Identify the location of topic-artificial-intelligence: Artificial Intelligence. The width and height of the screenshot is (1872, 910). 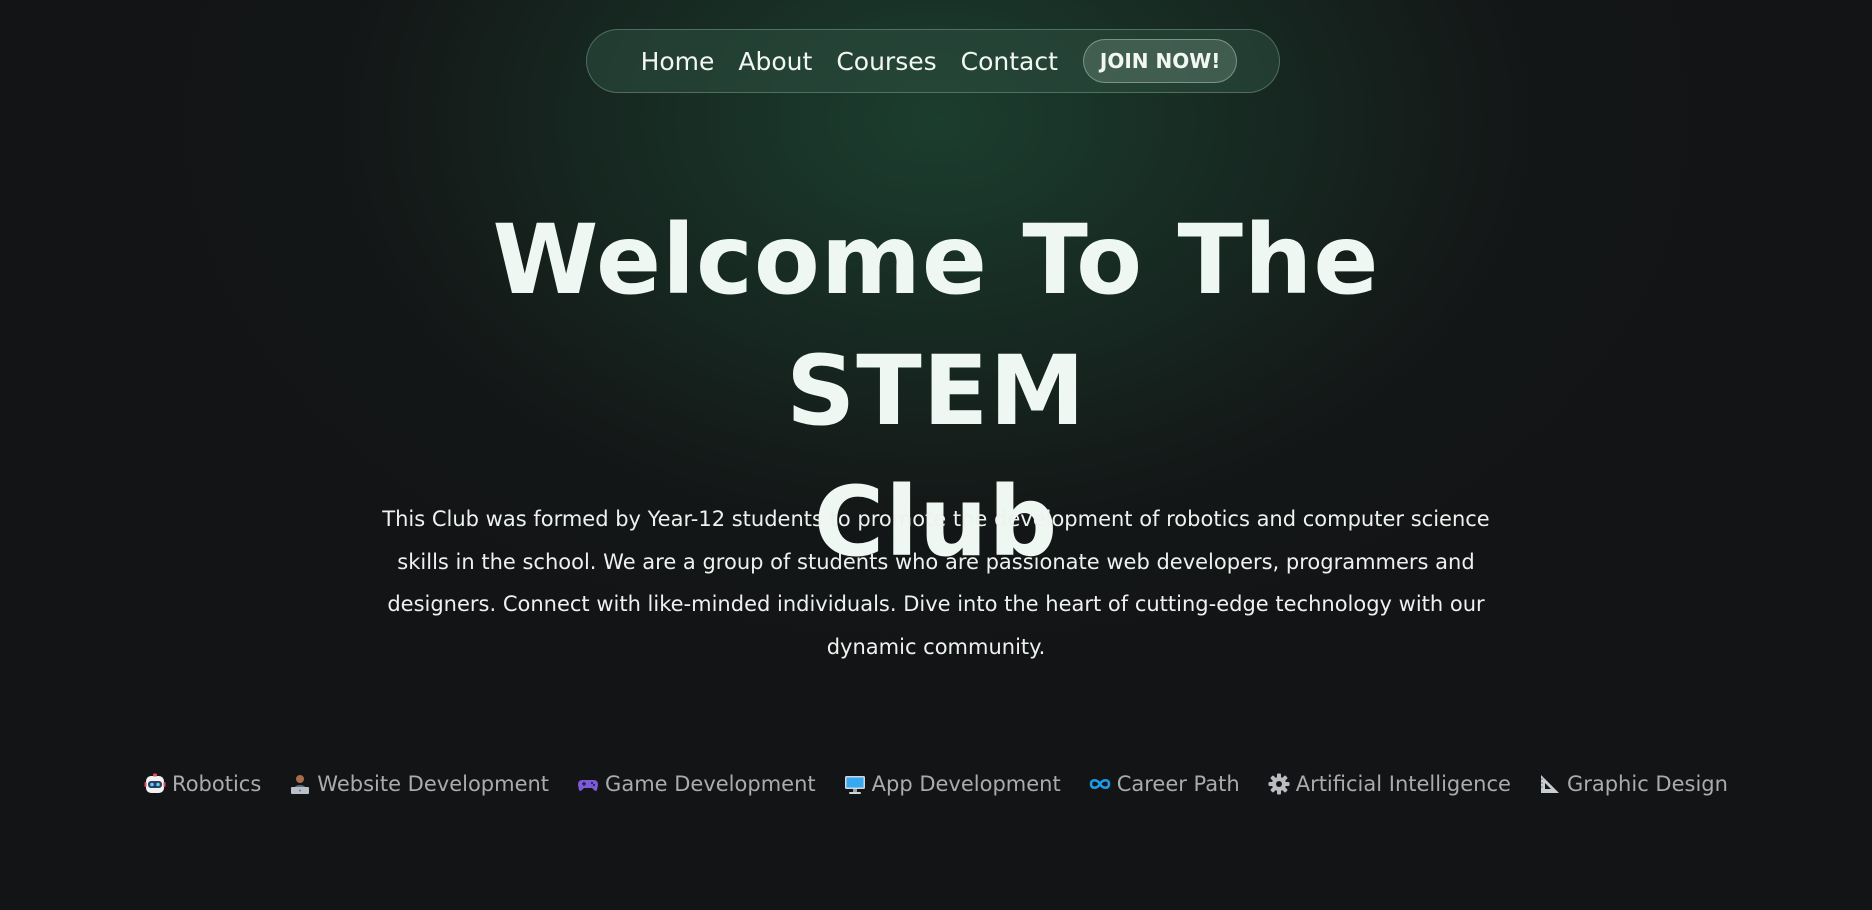
(1389, 784).